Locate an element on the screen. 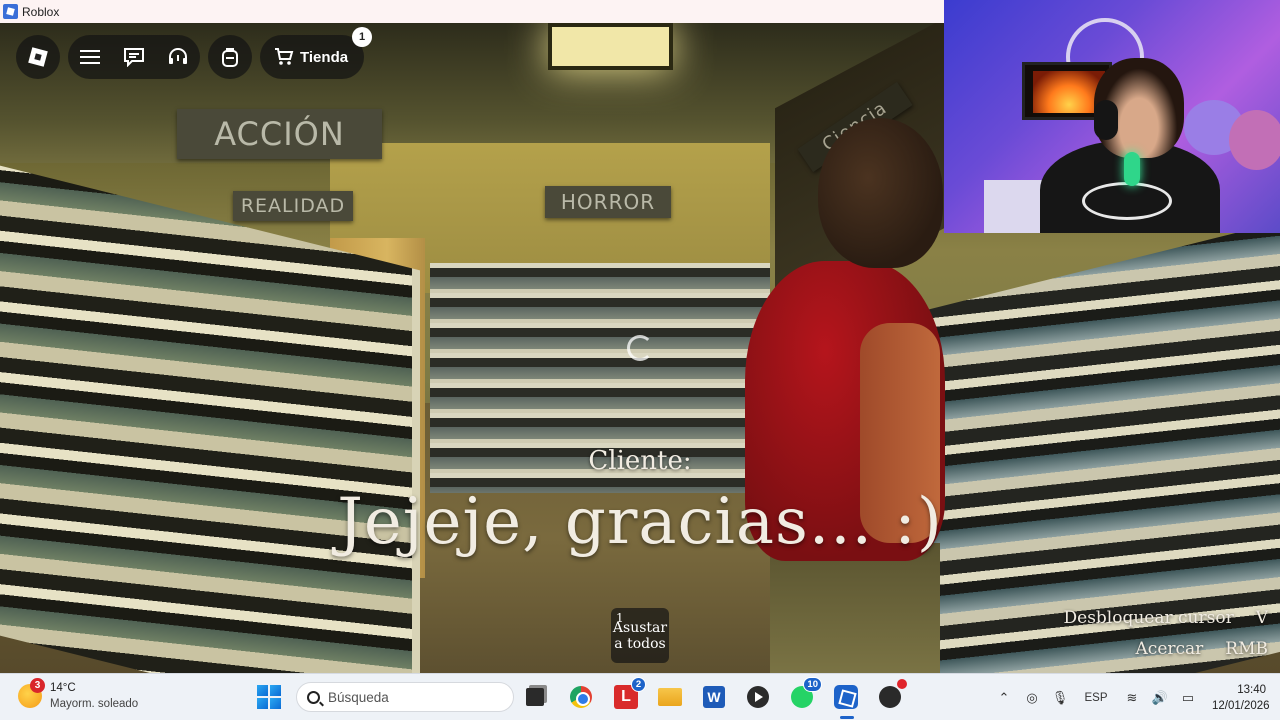 The height and width of the screenshot is (720, 1280). hamburger-menu-button is located at coordinates (90, 57).